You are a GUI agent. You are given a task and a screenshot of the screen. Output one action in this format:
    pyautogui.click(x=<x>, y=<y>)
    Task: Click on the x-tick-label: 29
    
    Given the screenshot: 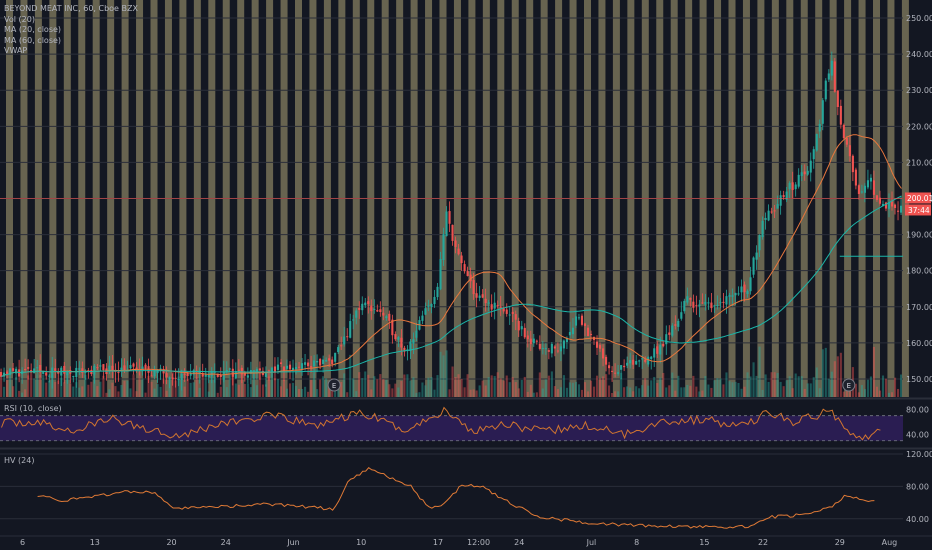 What is the action you would take?
    pyautogui.click(x=840, y=542)
    